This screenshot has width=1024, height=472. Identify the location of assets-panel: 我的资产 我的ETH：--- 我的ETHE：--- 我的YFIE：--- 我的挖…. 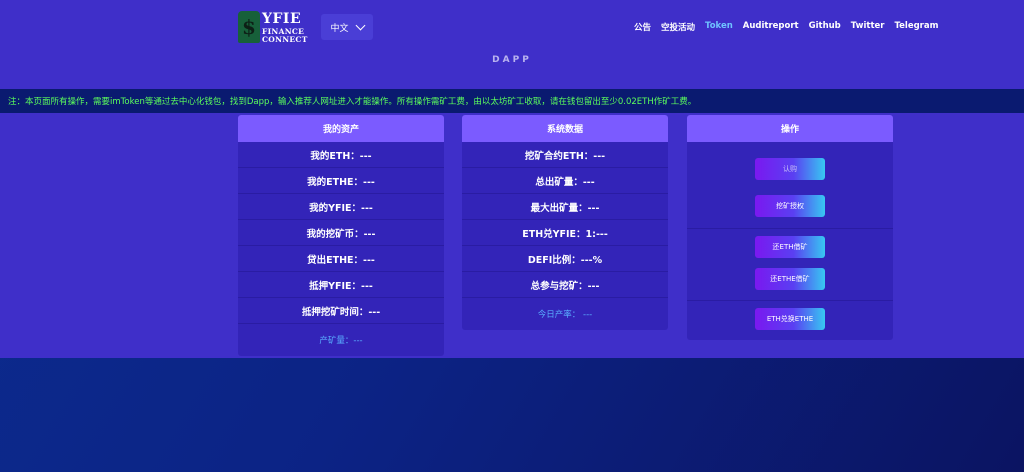
(341, 235).